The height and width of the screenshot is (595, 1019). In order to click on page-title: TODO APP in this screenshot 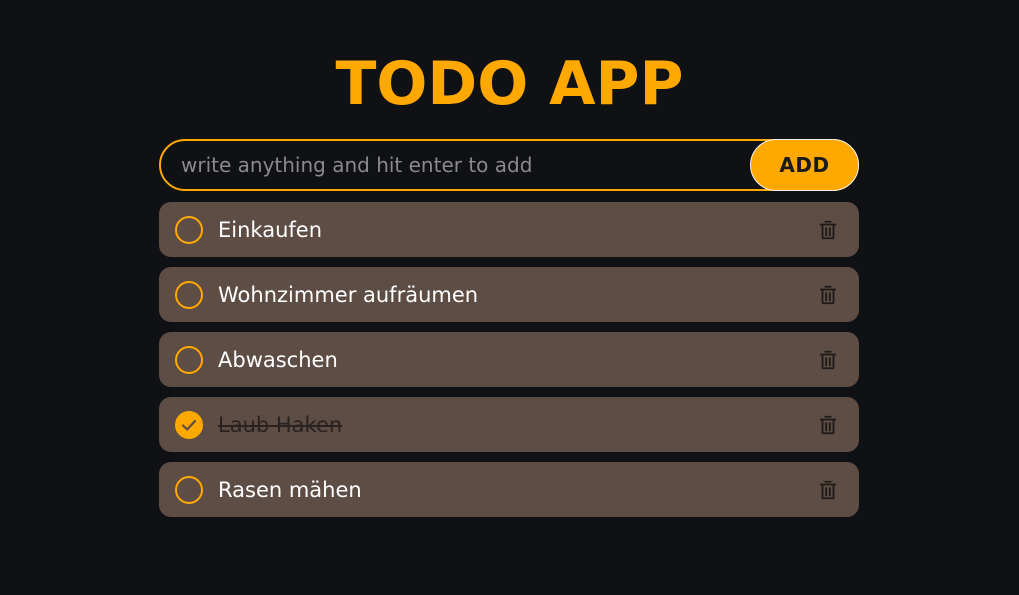, I will do `click(509, 84)`.